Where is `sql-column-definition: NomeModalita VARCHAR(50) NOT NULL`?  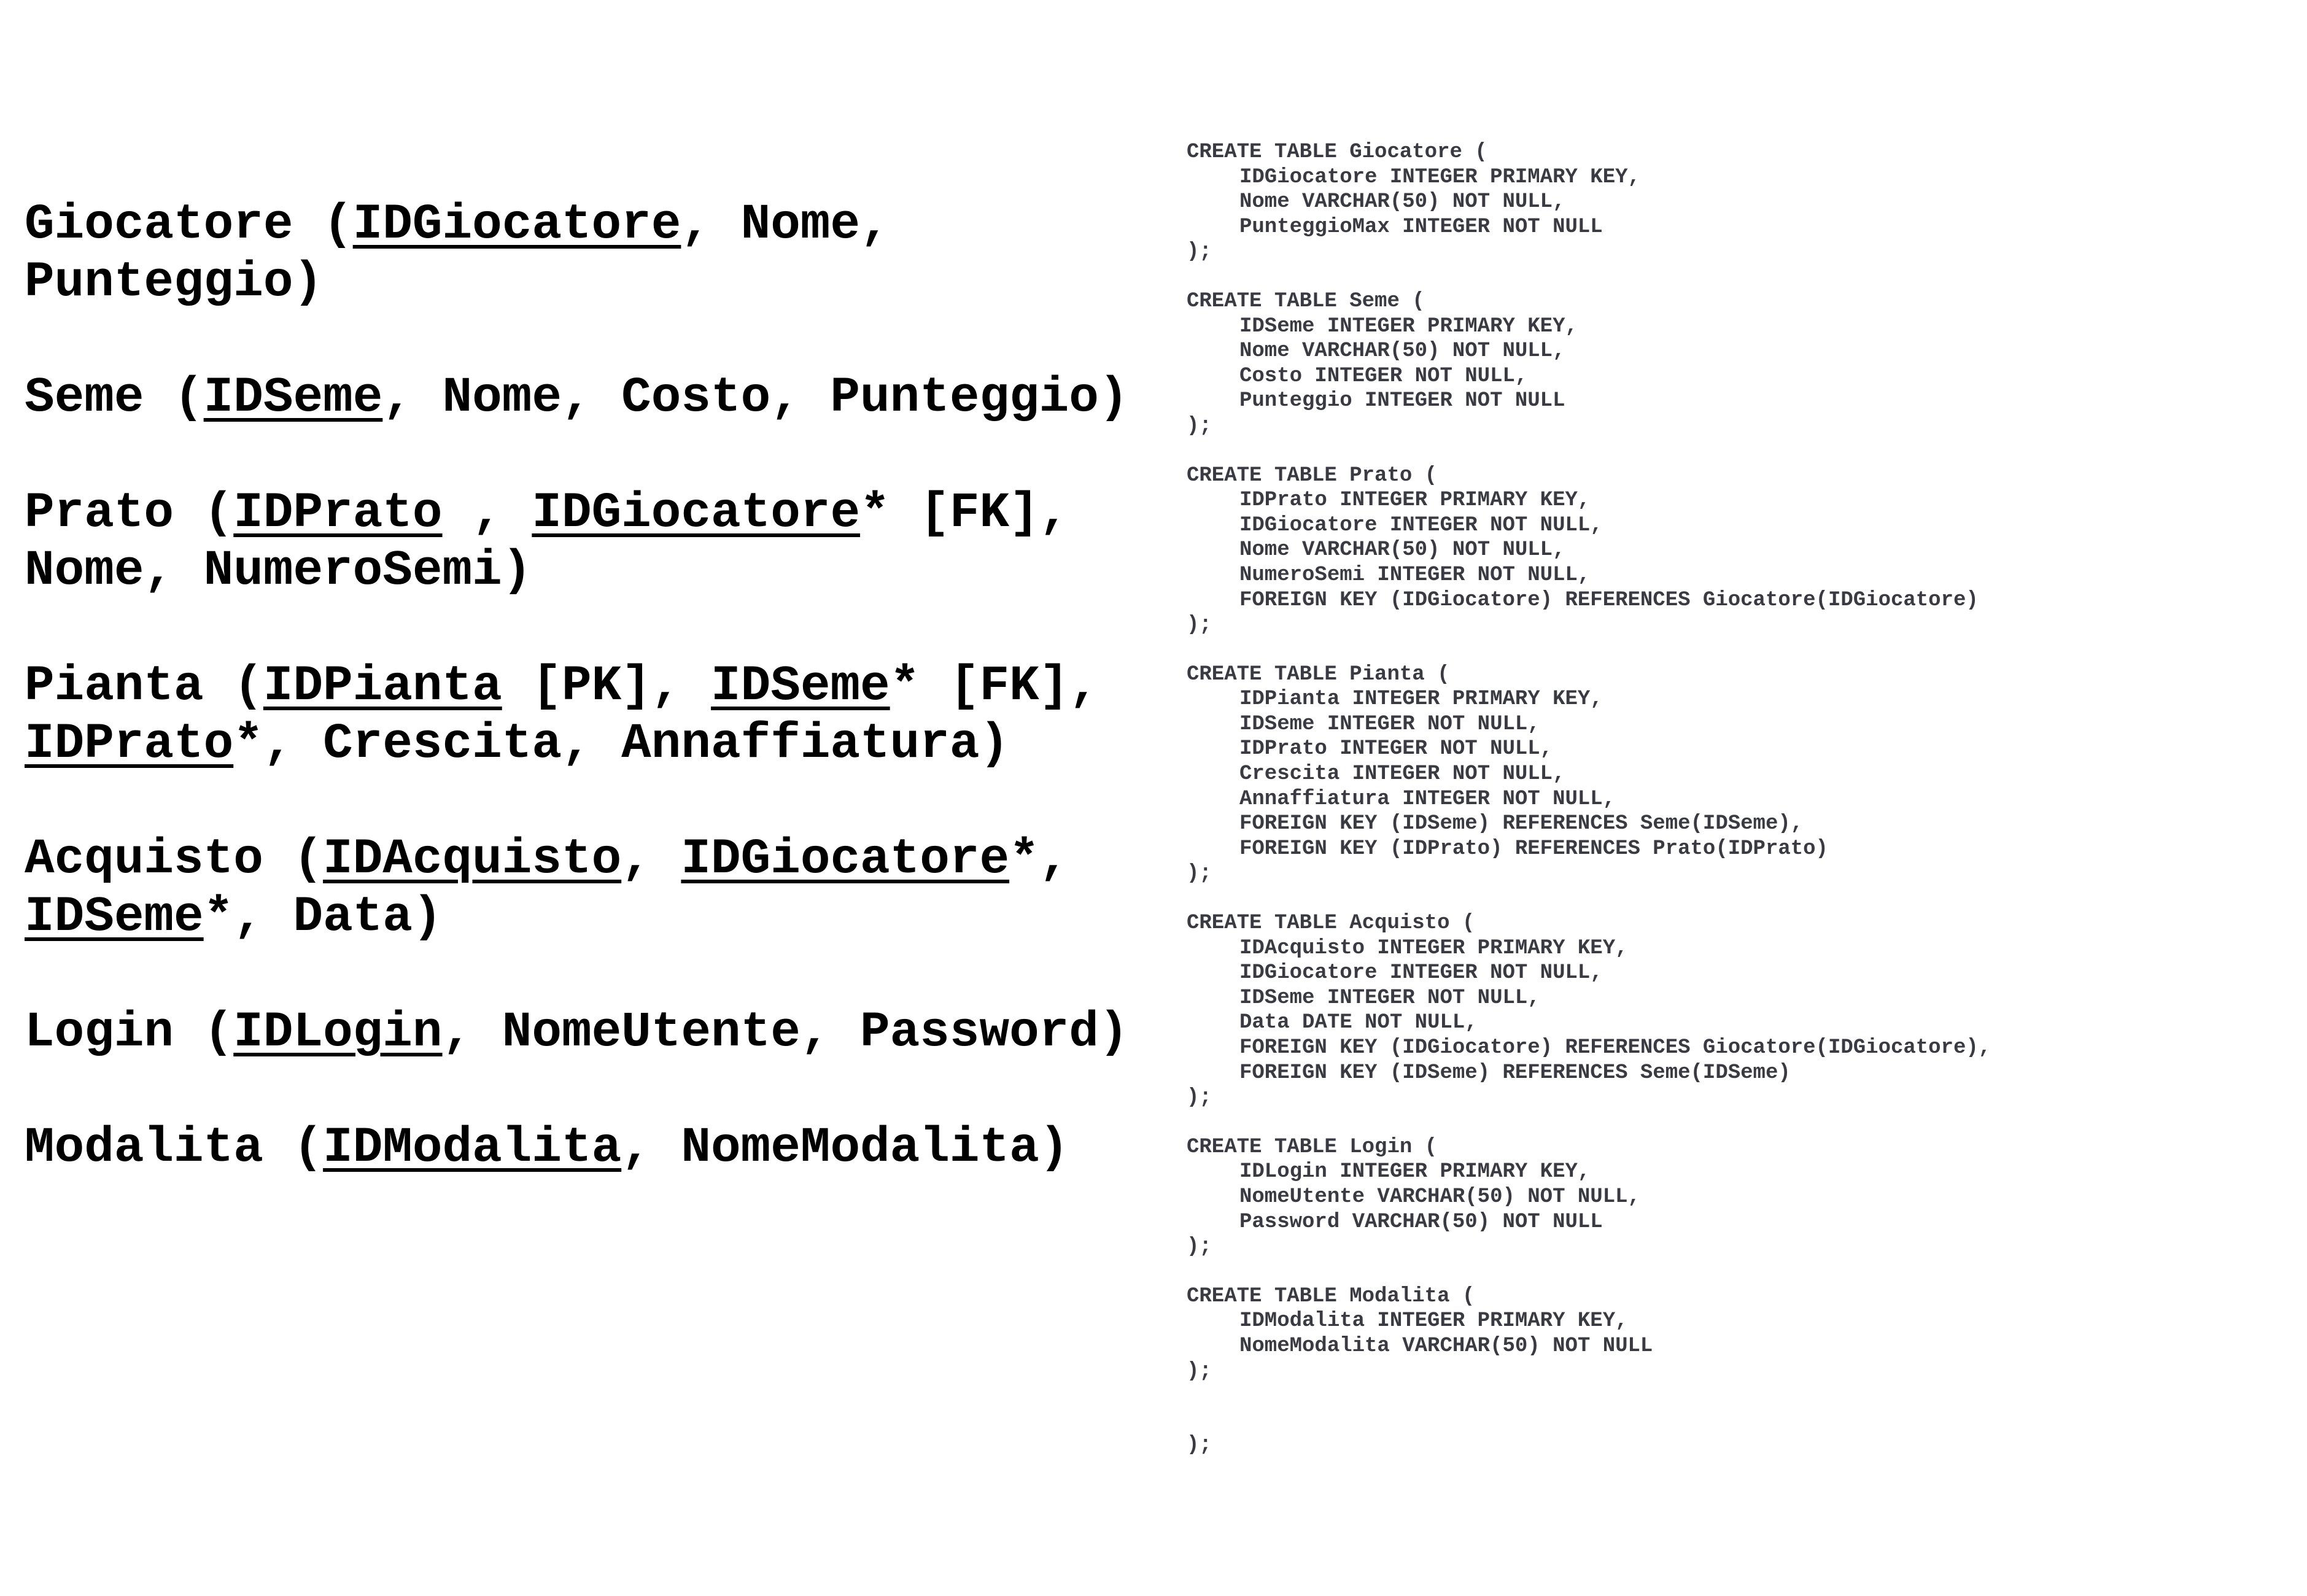
sql-column-definition: NomeModalita VARCHAR(50) NOT NULL is located at coordinates (1446, 1346).